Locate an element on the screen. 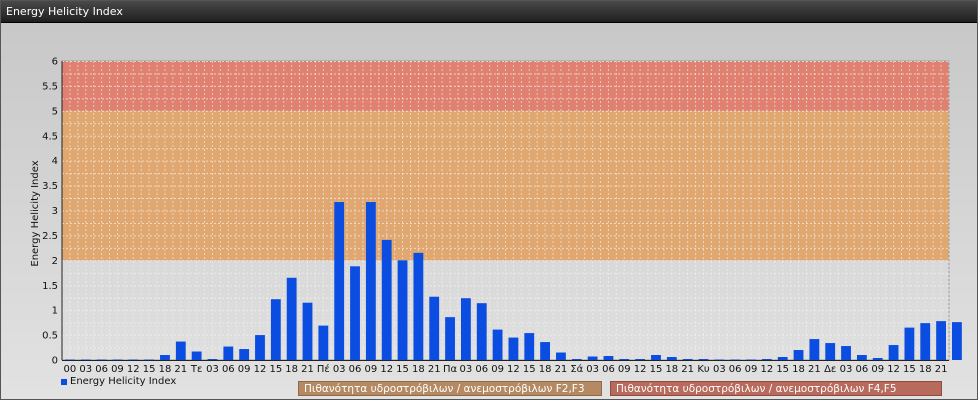 Image resolution: width=978 pixels, height=400 pixels. x-tick-label: 00 is located at coordinates (70, 369).